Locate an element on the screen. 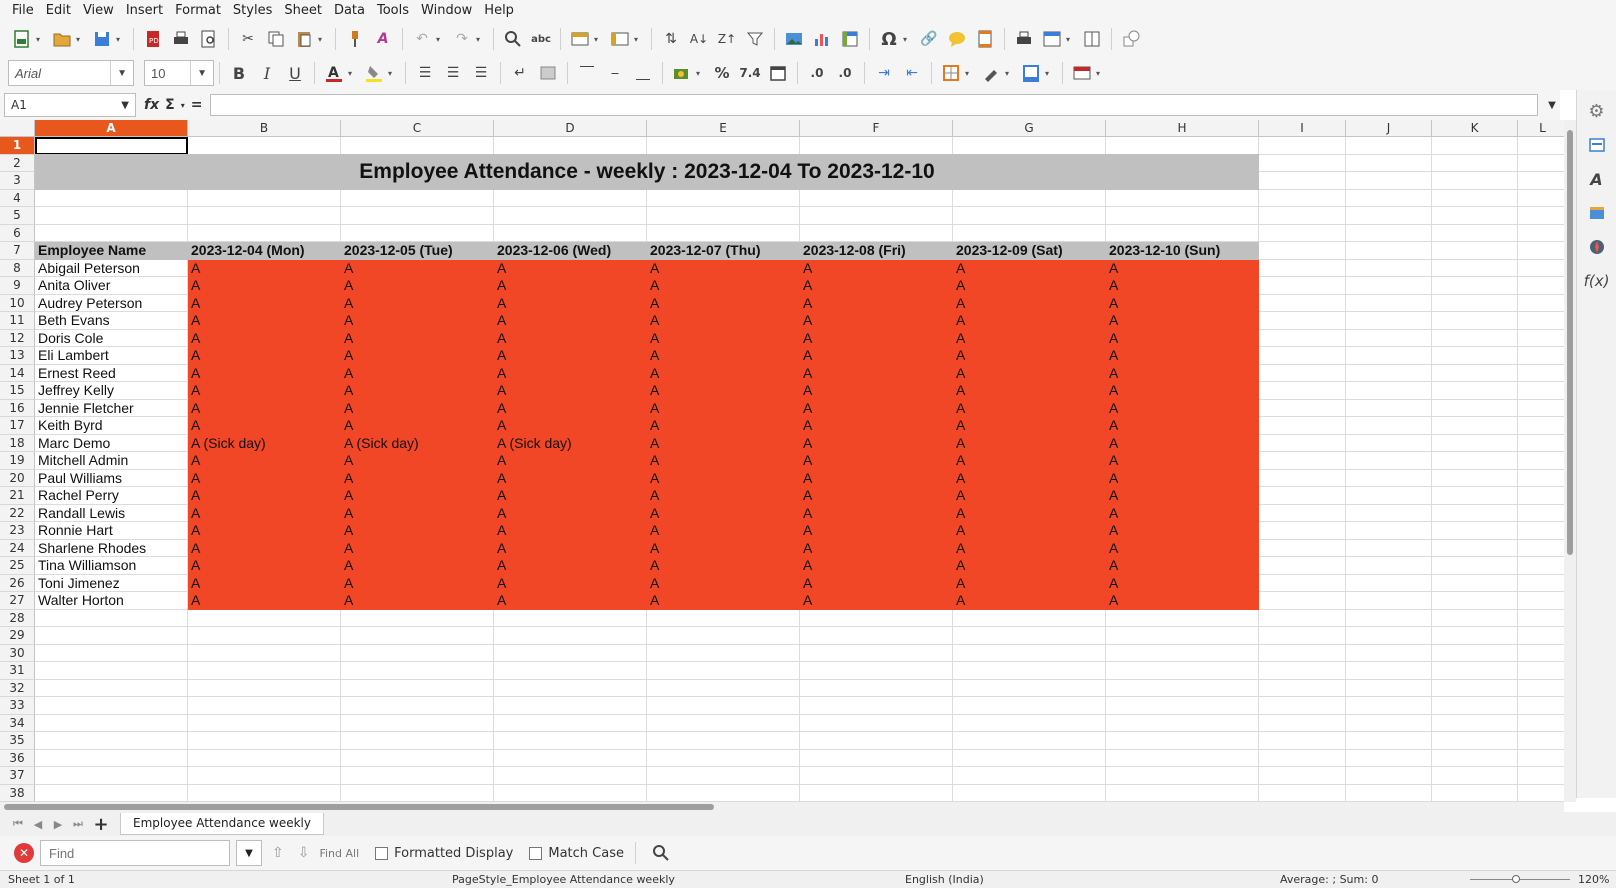 This screenshot has width=1616, height=888. row-header: 6 is located at coordinates (17, 233).